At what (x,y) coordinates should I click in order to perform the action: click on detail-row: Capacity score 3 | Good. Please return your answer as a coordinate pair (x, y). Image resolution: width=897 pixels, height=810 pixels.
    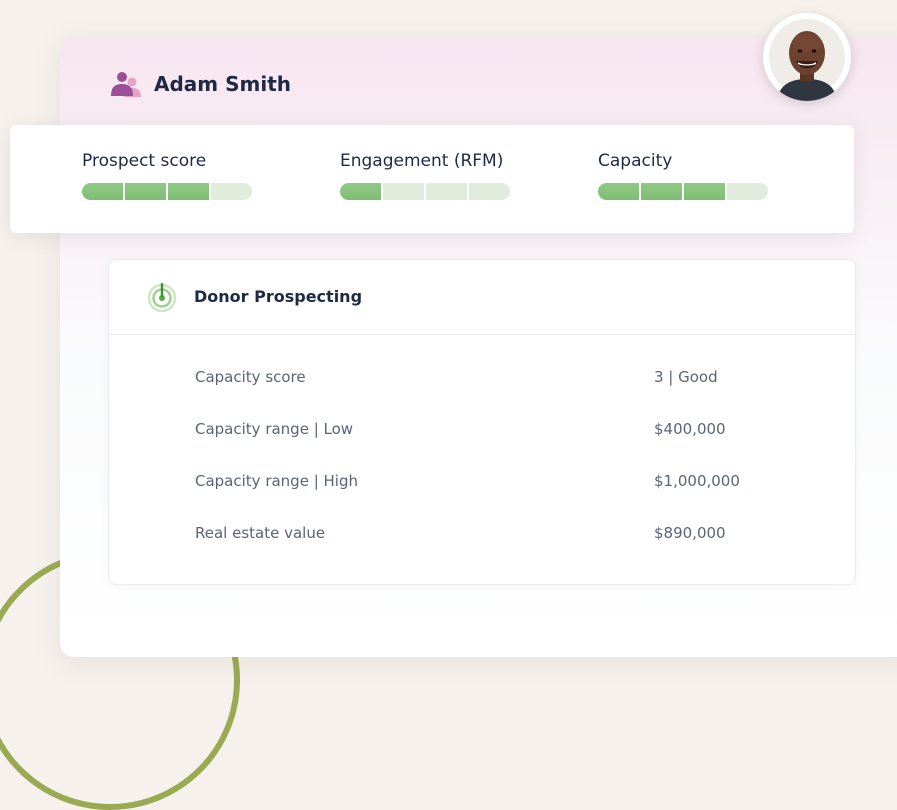
    Looking at the image, I should click on (482, 380).